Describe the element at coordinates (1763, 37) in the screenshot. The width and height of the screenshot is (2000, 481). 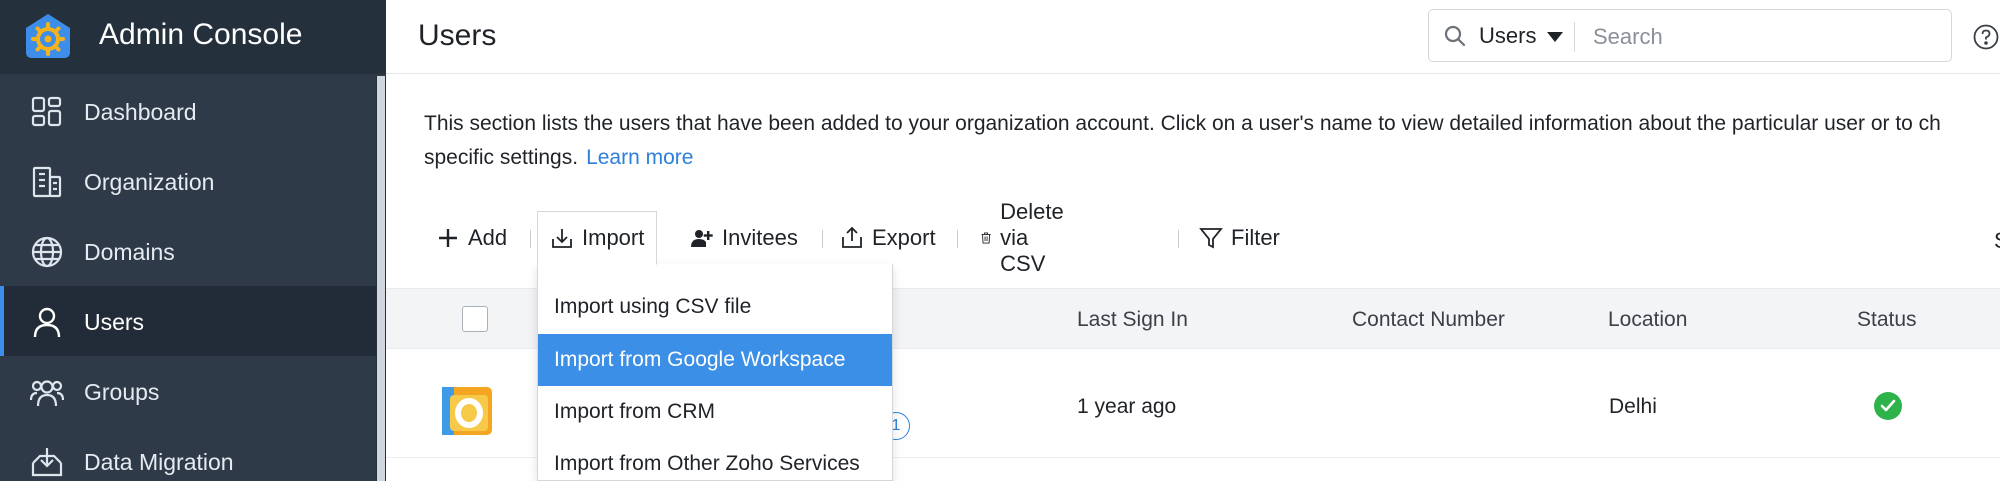
I see `search-input` at that location.